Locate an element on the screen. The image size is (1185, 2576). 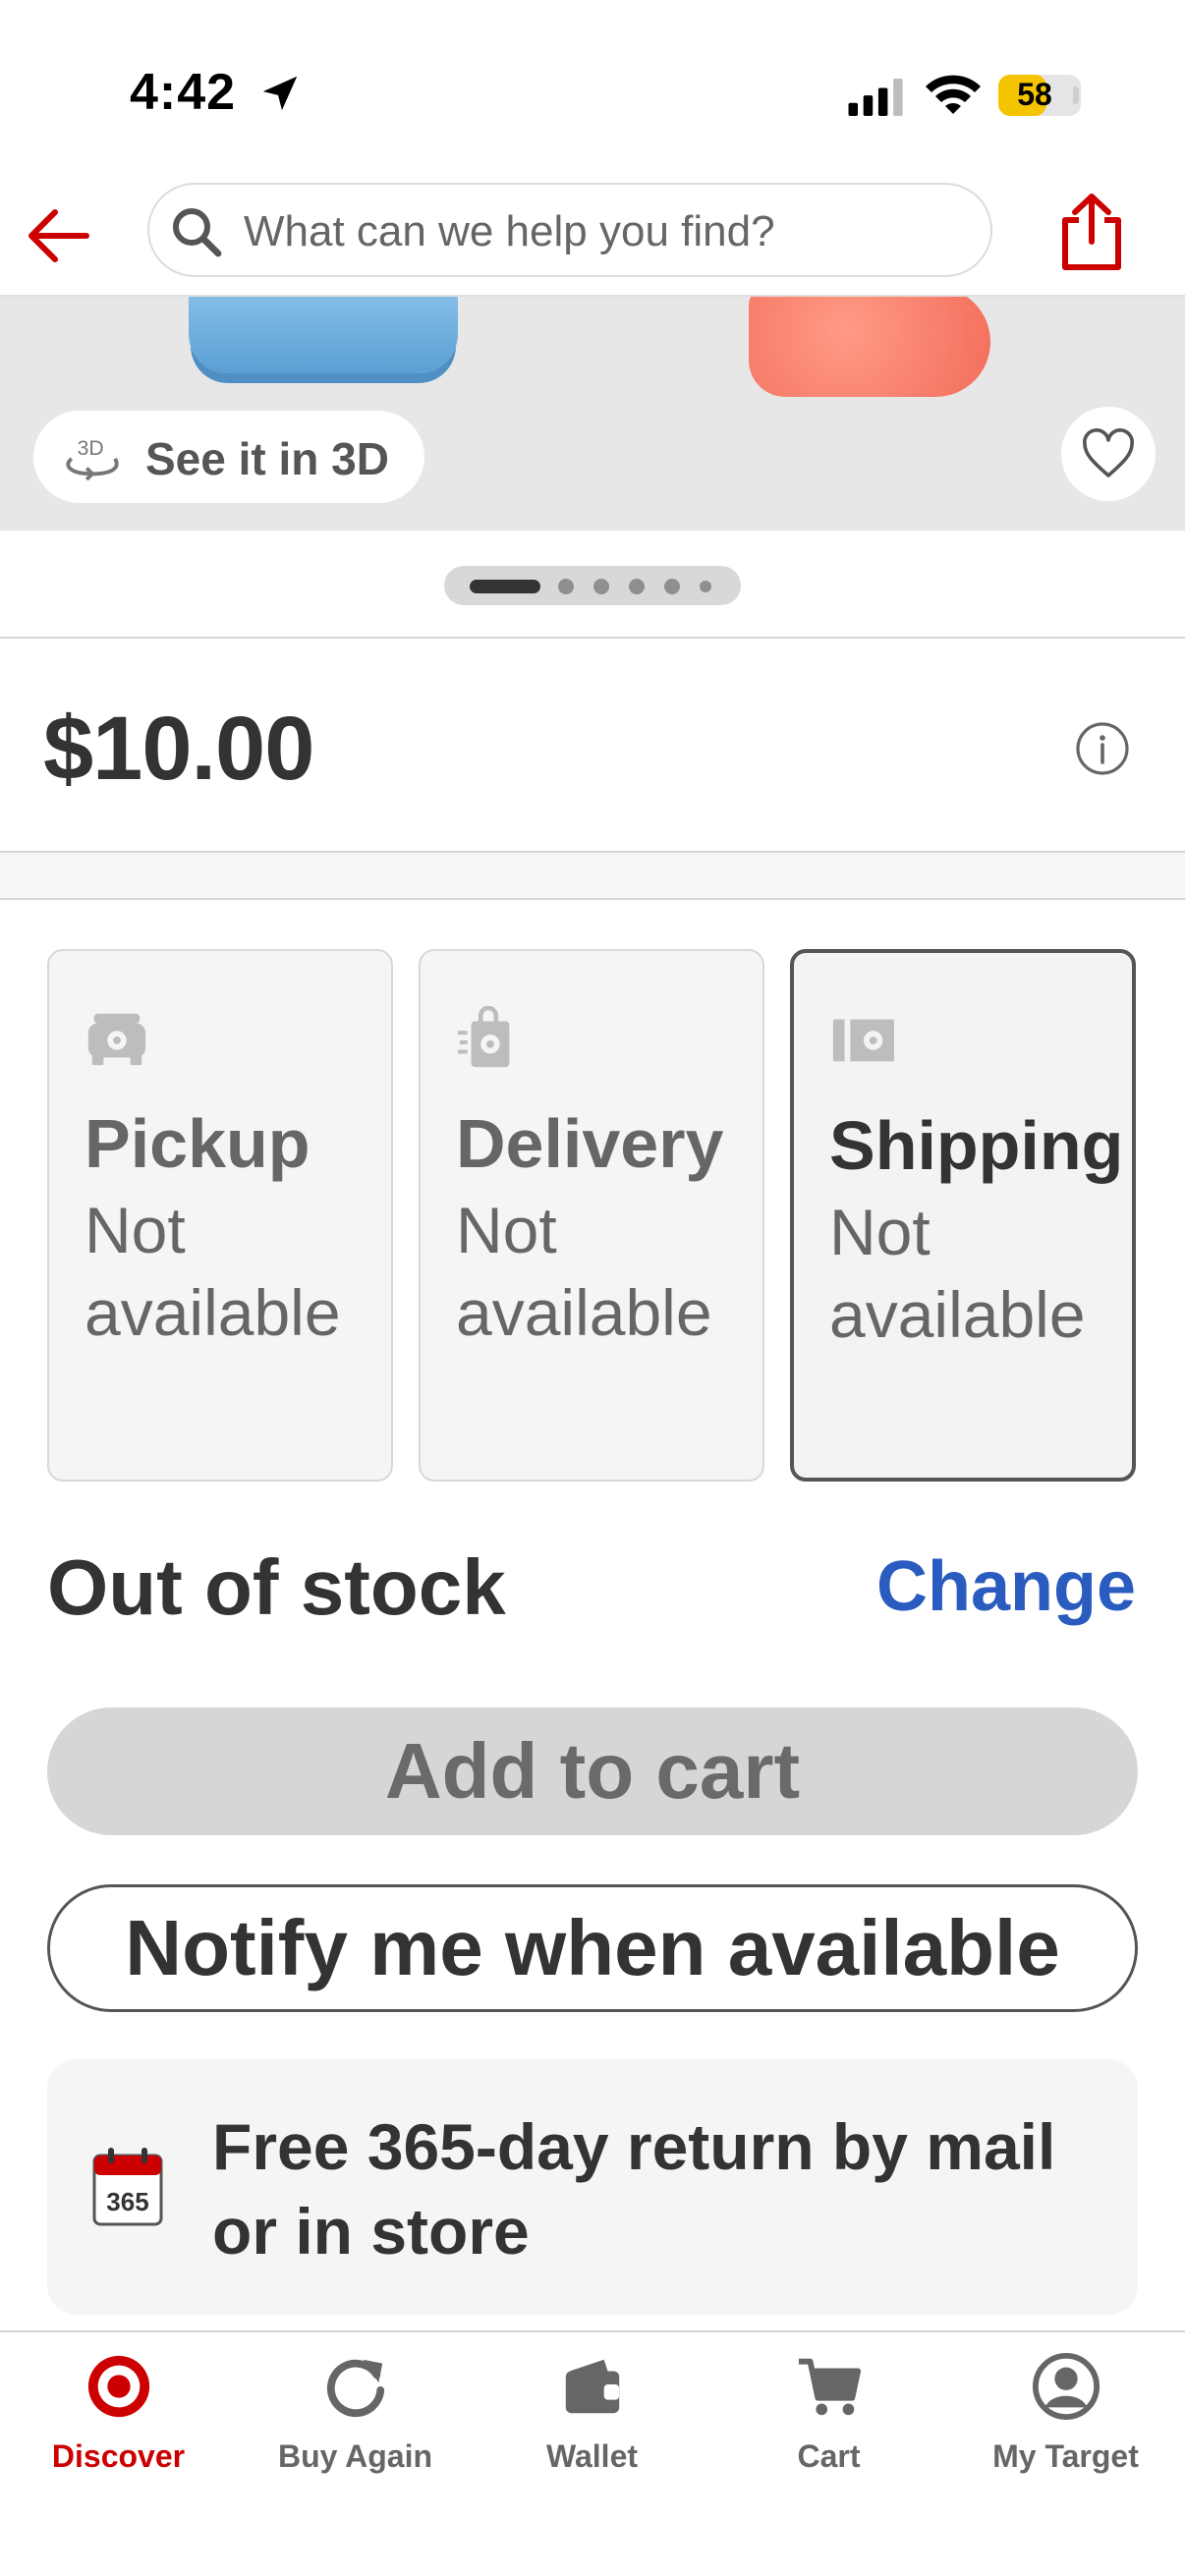
rotate-3d-icon: 3D is located at coordinates (92, 459).